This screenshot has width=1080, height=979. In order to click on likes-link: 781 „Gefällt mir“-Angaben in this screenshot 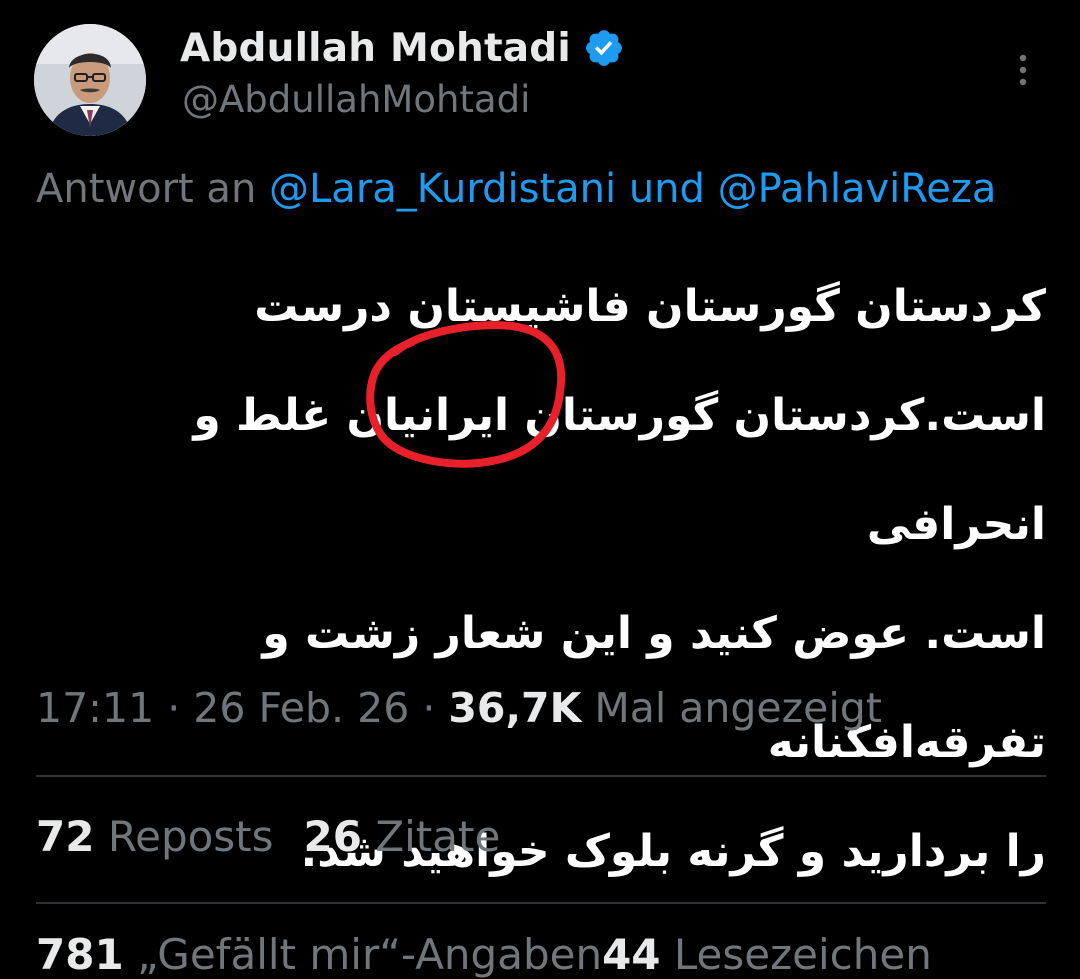, I will do `click(319, 954)`.